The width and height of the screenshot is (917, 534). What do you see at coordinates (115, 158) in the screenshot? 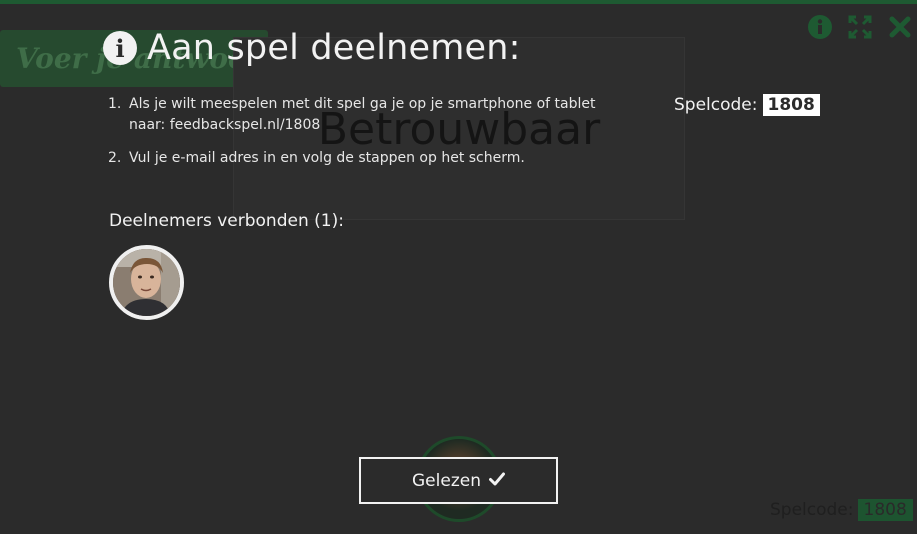
I see `instruction-number: 2.` at bounding box center [115, 158].